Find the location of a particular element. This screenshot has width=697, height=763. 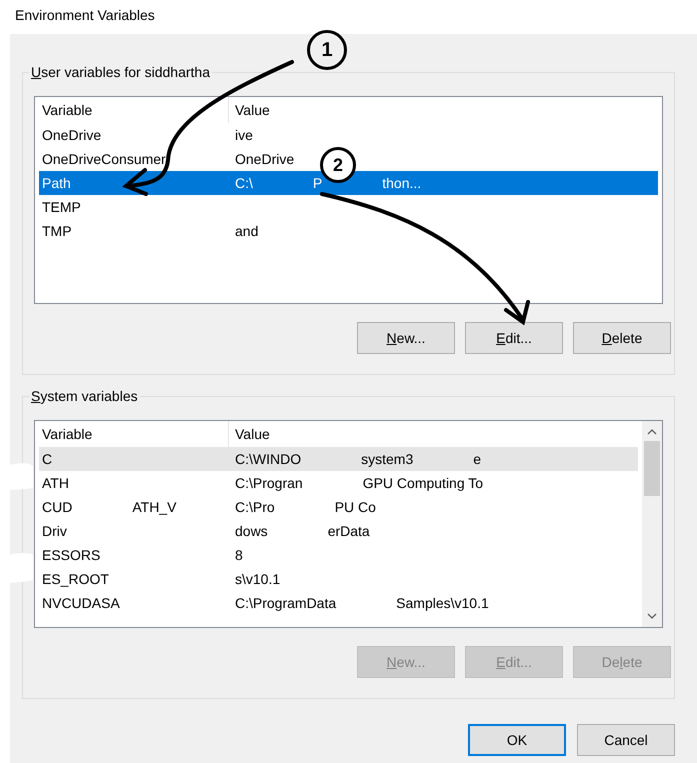

variable-value: P is located at coordinates (317, 183).